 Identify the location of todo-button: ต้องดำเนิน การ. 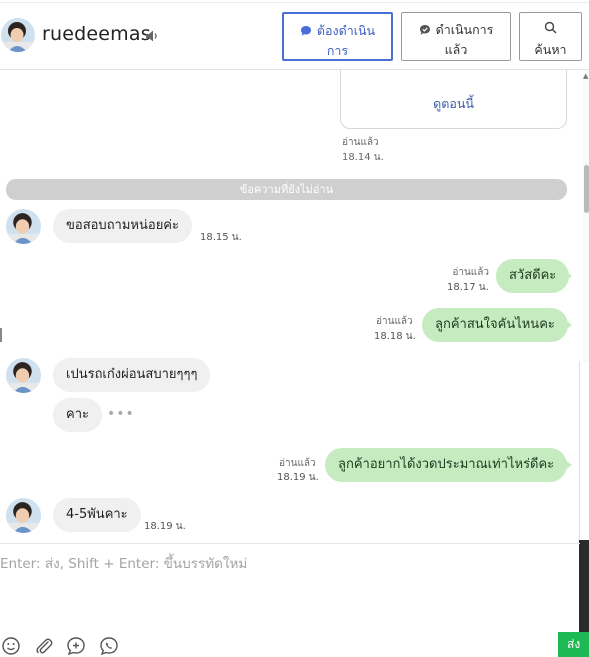
(337, 36).